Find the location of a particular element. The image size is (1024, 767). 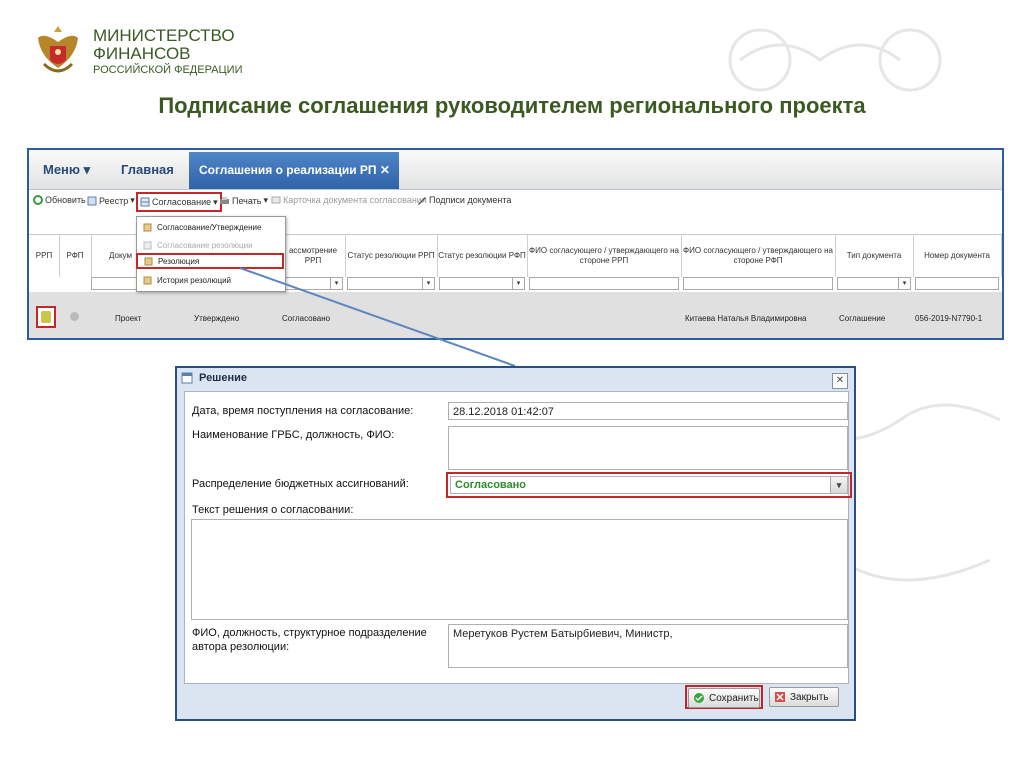

filter-status-rrp: ▾ is located at coordinates (391, 283).